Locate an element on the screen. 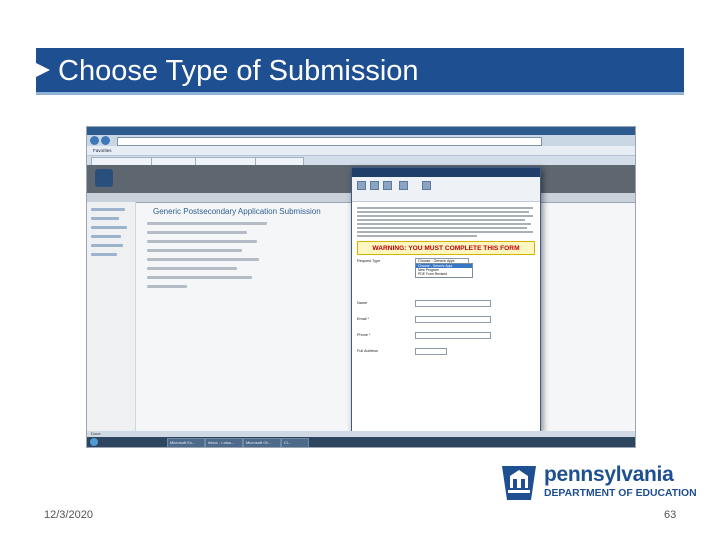 The image size is (720, 540). save-icon is located at coordinates (361, 185).